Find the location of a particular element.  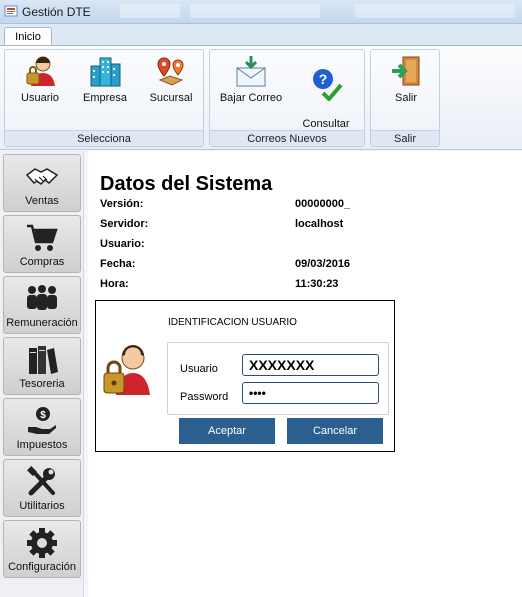

sidebar-item-utilitarios: Utilitarios is located at coordinates (42, 488).